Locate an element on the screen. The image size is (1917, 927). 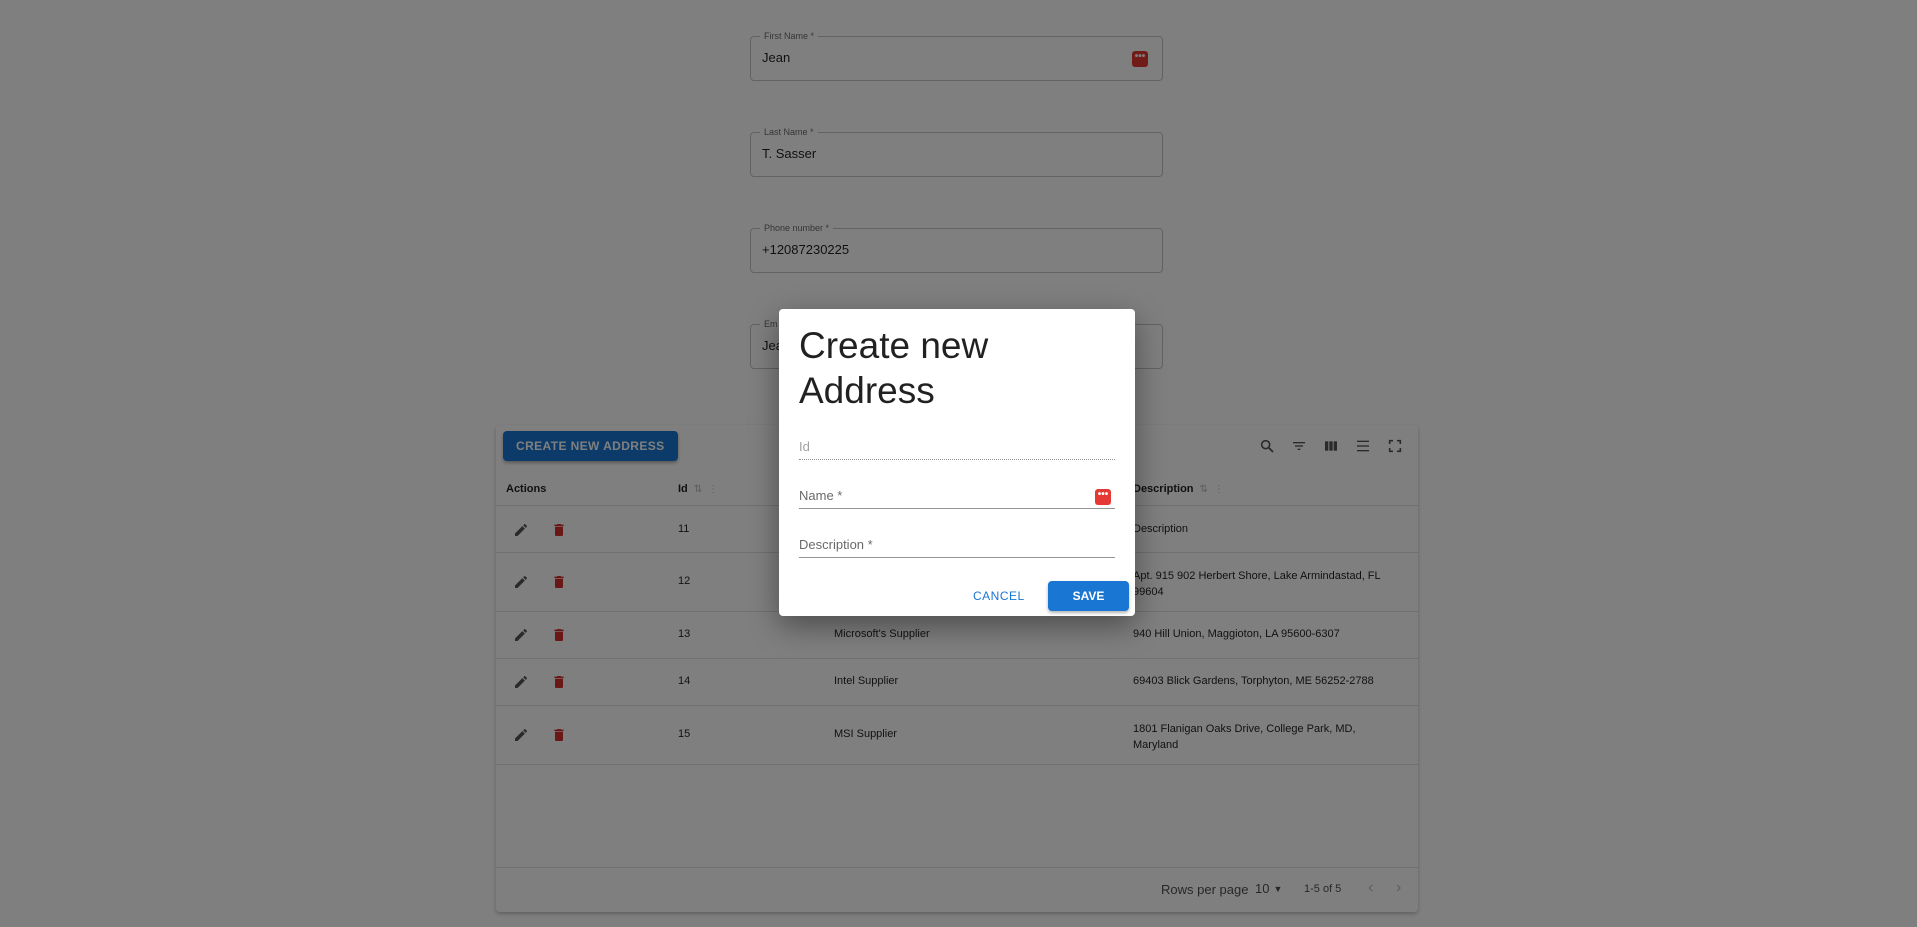
description-field: Description * is located at coordinates (957, 543).